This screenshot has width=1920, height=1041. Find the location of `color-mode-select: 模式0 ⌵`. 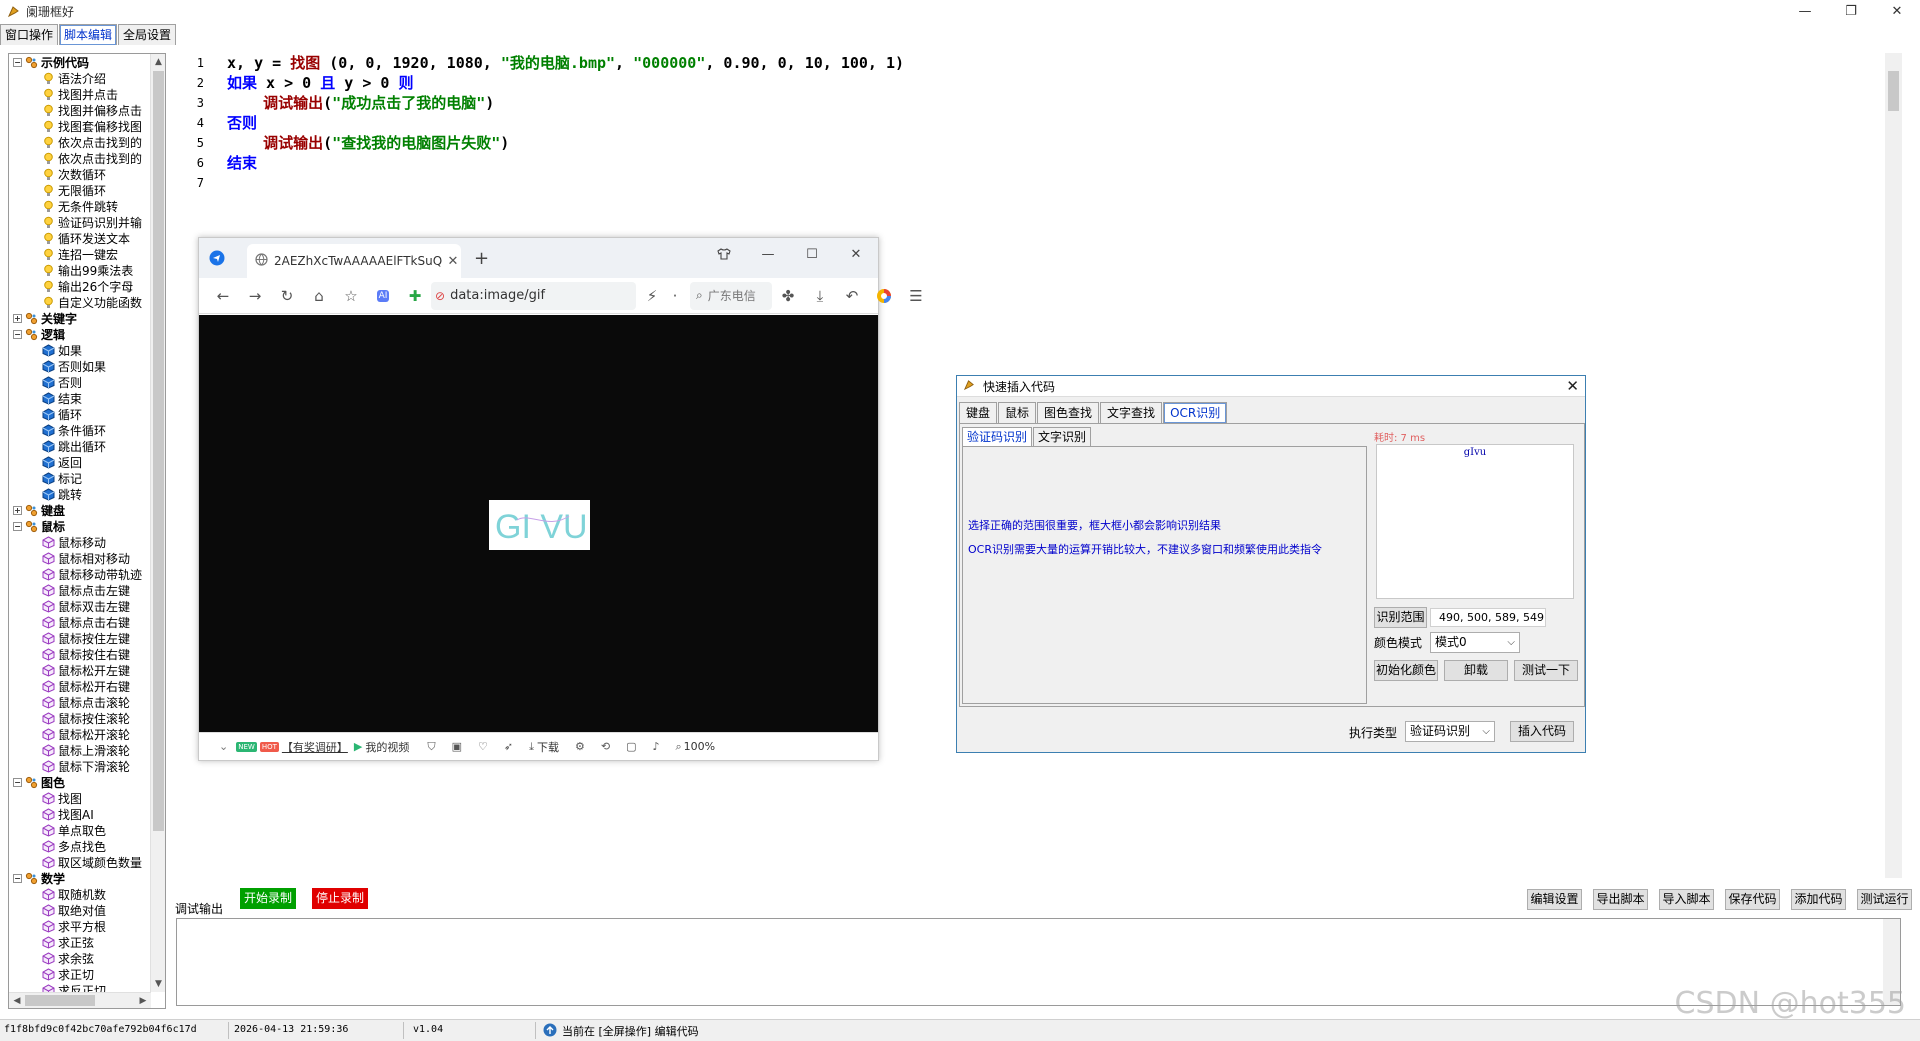

color-mode-select: 模式0 ⌵ is located at coordinates (1475, 642).